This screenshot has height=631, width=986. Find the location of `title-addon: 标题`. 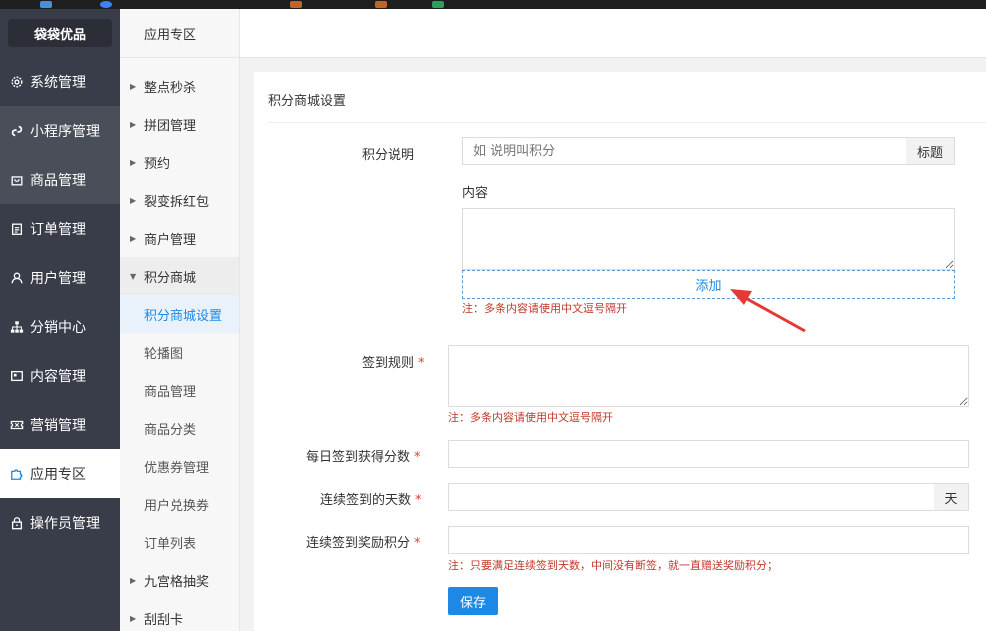

title-addon: 标题 is located at coordinates (930, 151).